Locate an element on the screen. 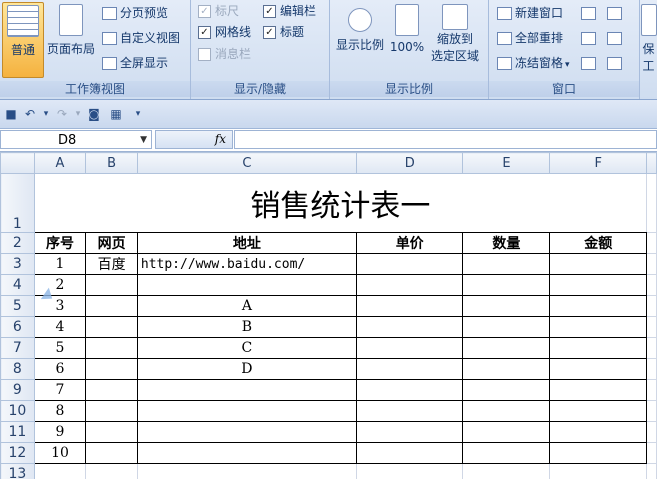 Image resolution: width=657 pixels, height=479 pixels. page-layout-button: 页面布局 is located at coordinates (71, 39).